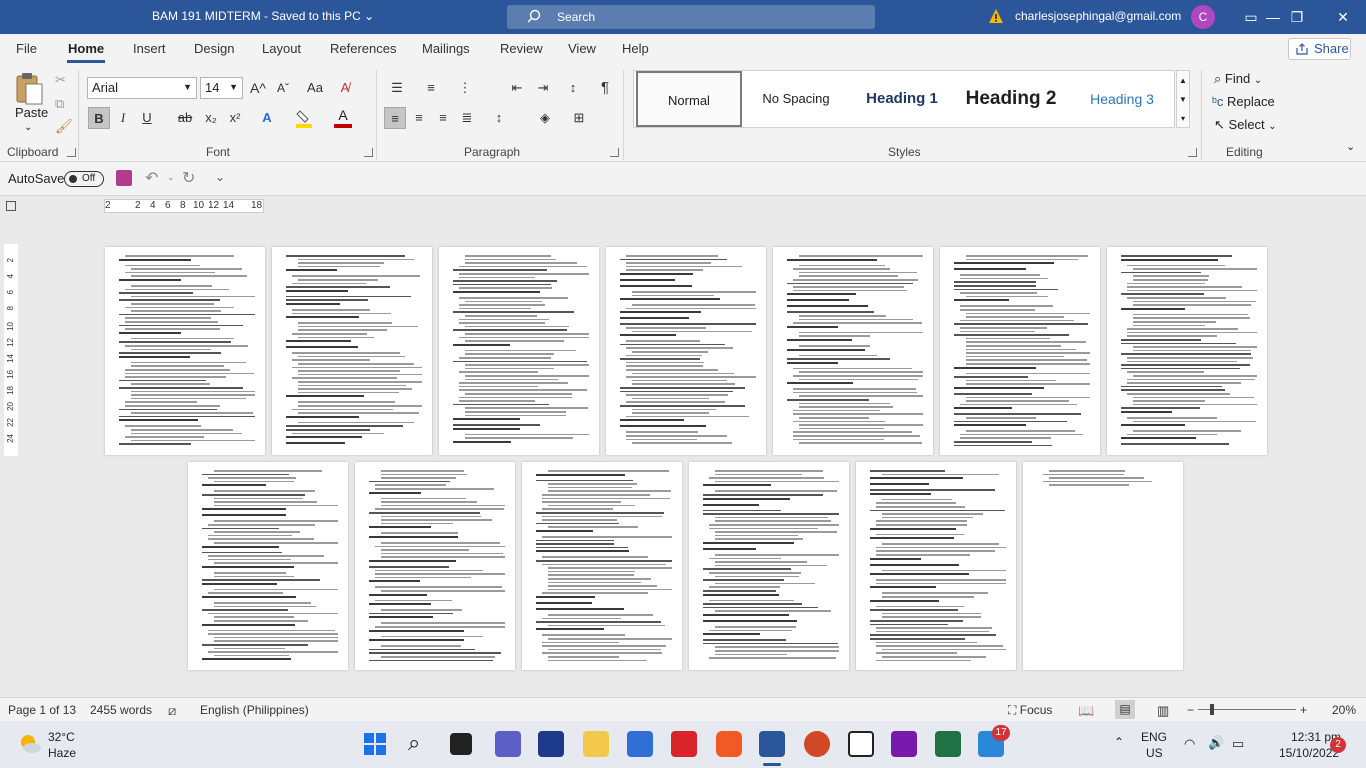 This screenshot has height=768, width=1366. I want to click on tab-insert: Insert, so click(149, 48).